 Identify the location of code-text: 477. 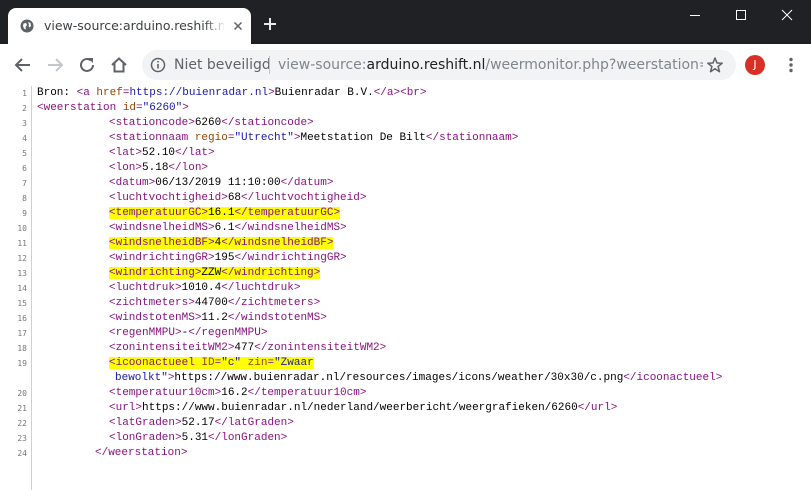
(244, 348).